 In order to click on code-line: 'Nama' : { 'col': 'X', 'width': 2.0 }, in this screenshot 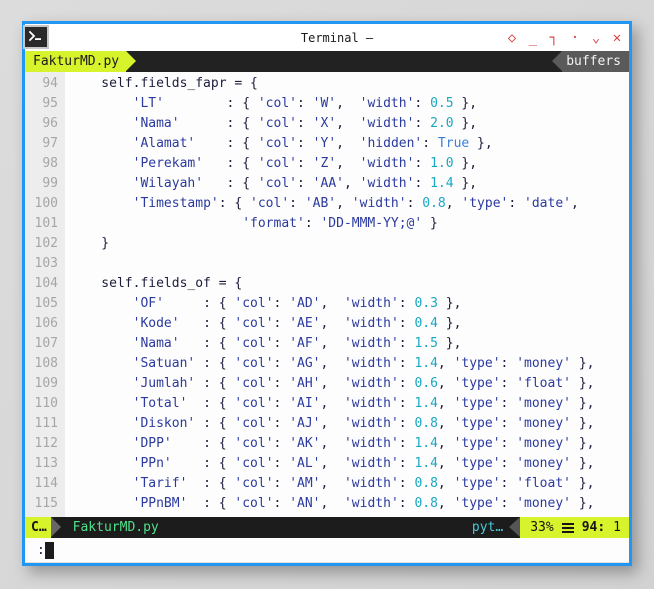, I will do `click(349, 124)`.